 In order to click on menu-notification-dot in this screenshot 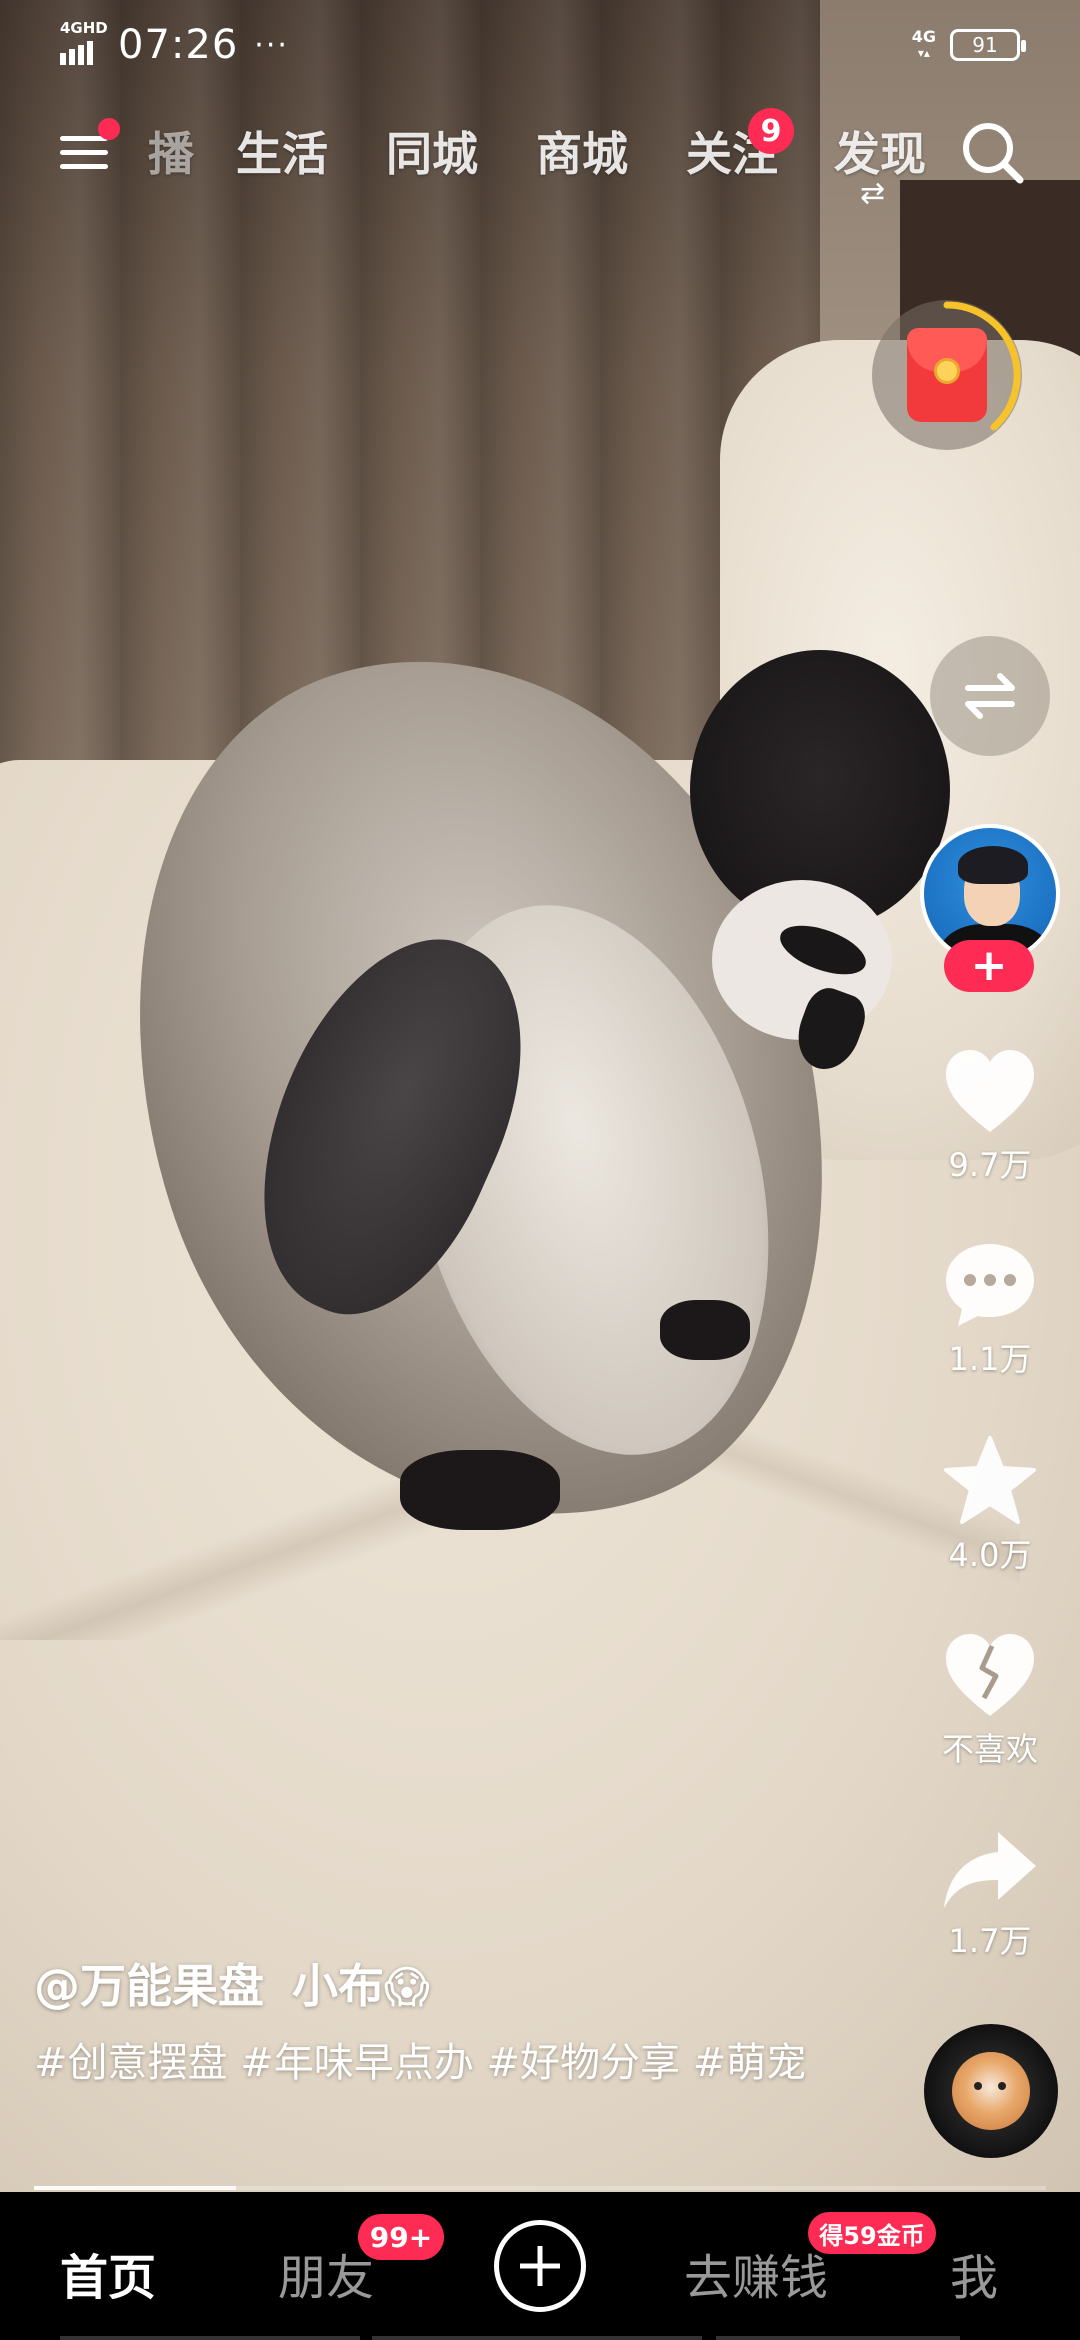, I will do `click(109, 129)`.